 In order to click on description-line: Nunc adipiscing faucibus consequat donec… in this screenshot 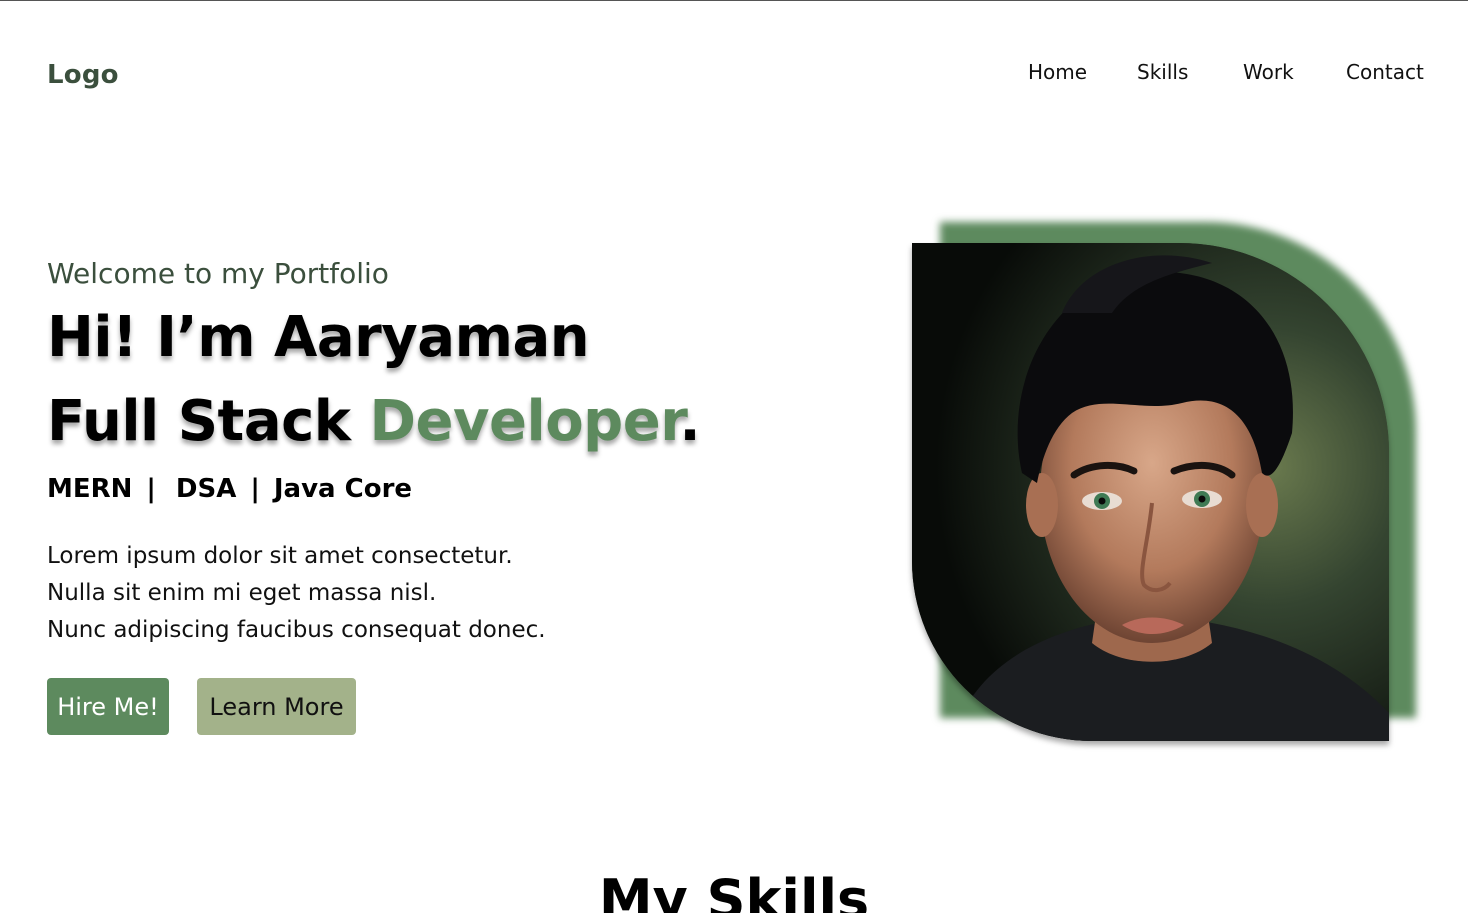, I will do `click(296, 630)`.